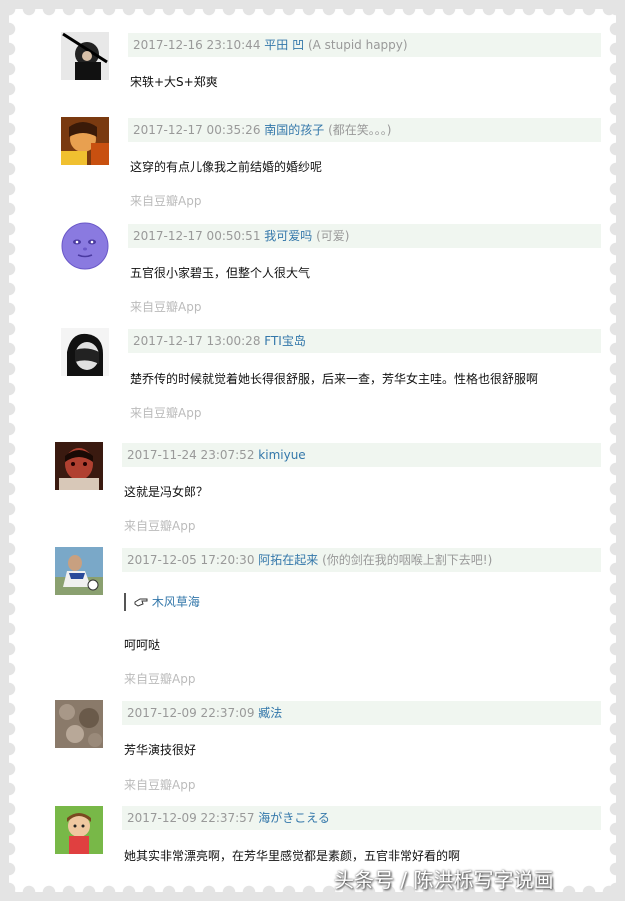 This screenshot has height=901, width=625. I want to click on author-note: (你的剑在我的咽喉上割下去吧!), so click(407, 560).